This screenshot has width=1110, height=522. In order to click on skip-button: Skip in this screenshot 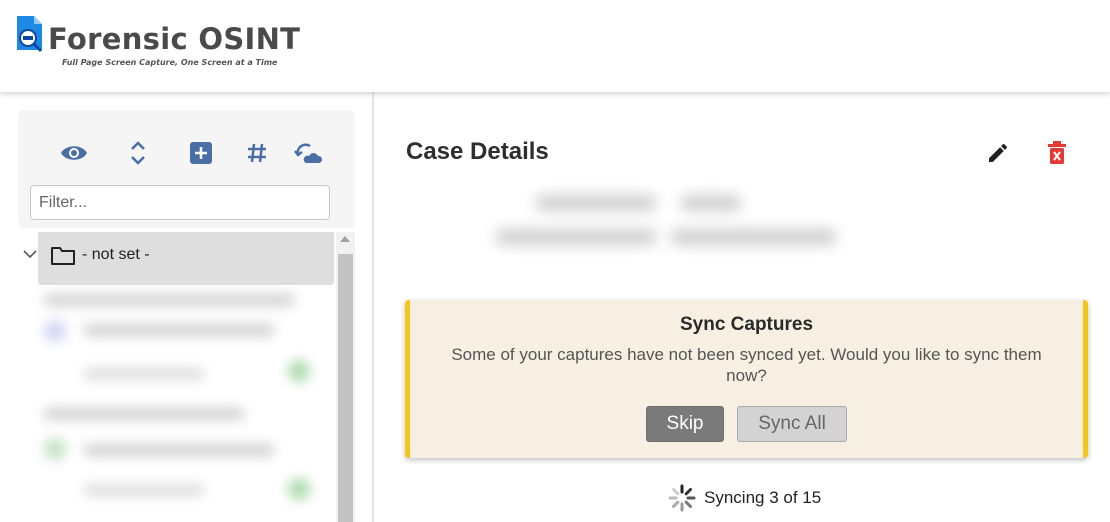, I will do `click(685, 424)`.